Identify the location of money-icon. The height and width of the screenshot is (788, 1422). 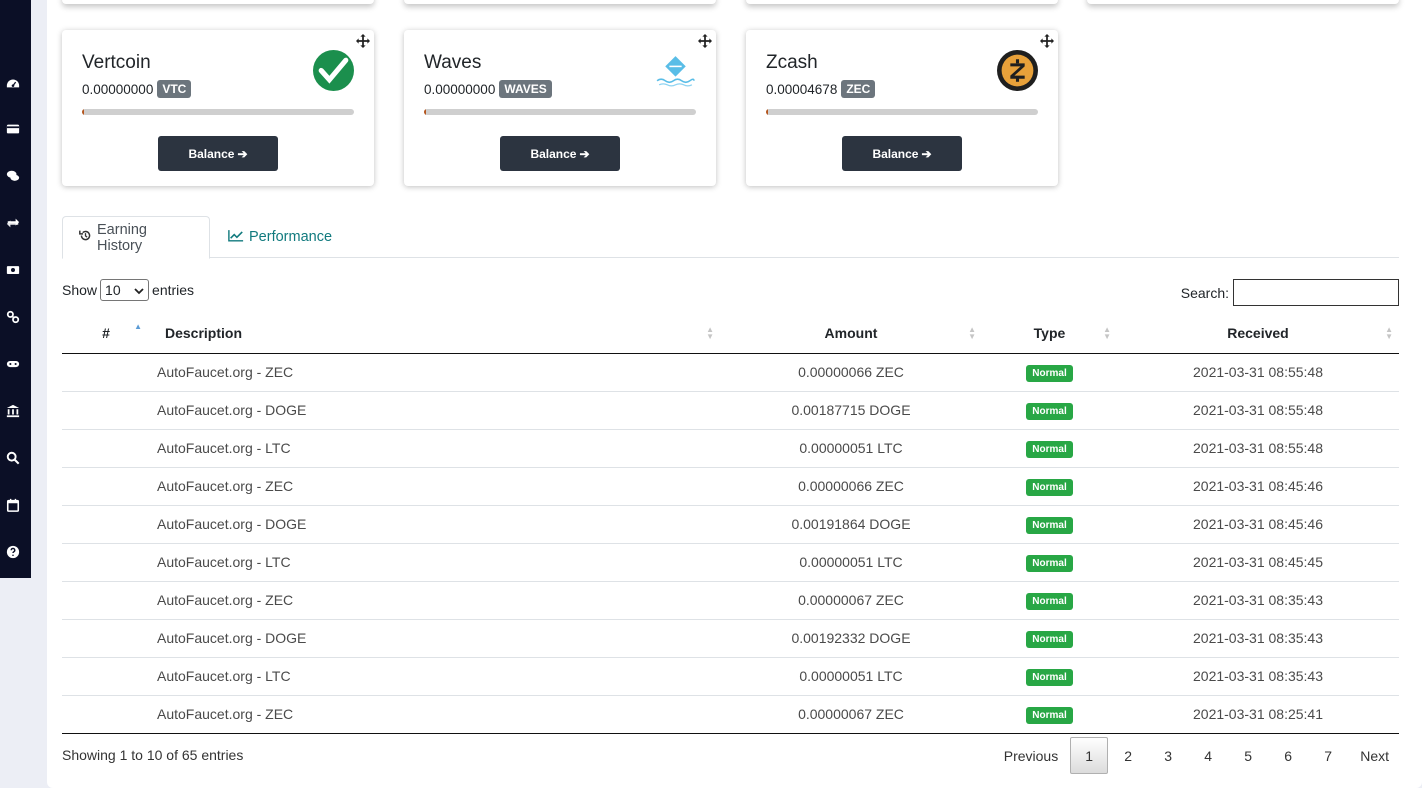
(13, 270).